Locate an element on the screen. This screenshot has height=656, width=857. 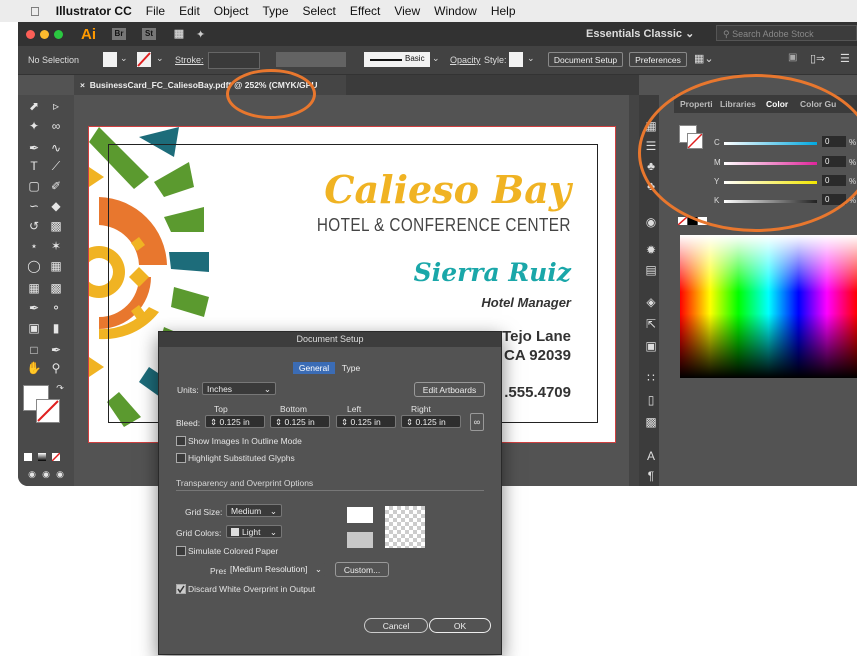
scale-tool-icon: ▩ is located at coordinates (56, 226).